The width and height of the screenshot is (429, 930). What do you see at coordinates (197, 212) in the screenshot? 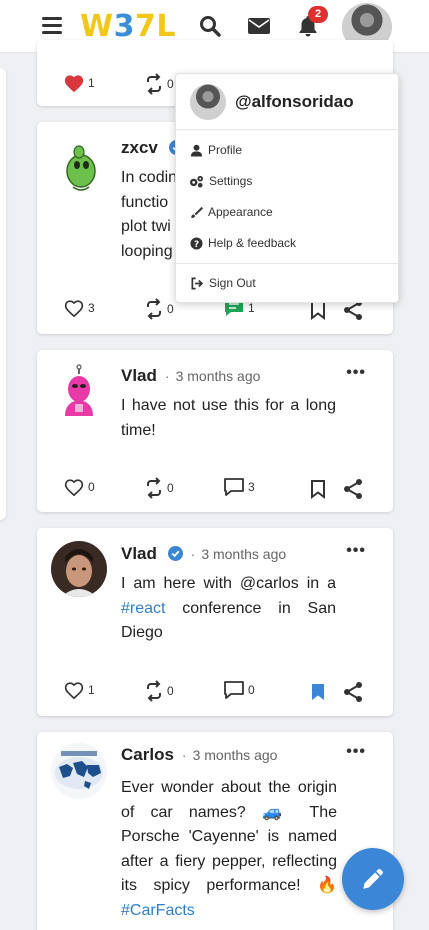
I see `brush-icon` at bounding box center [197, 212].